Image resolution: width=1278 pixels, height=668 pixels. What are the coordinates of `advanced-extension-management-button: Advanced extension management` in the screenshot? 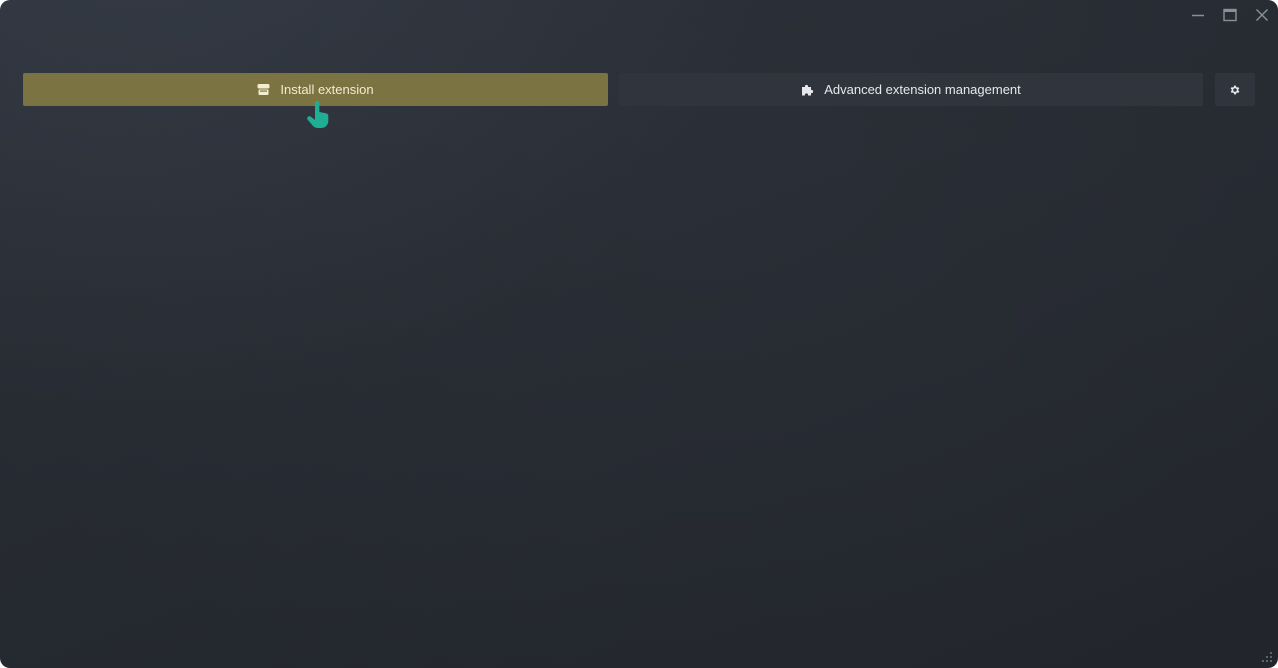 It's located at (911, 89).